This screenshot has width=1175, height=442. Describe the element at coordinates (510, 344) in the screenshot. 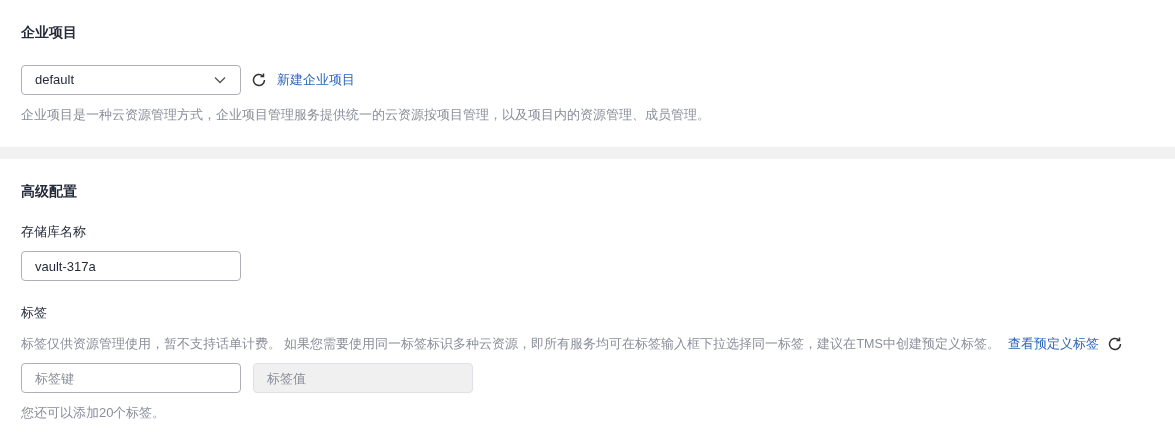

I see `tag-hint-text: 标签仅供资源管理使用，暂不支持话单计费。 如果您需要使用同一标签标识多种云资源，即所有服务均可在标签输入框下拉选择同一标签，建议在TMS中创建预定义标签。` at that location.